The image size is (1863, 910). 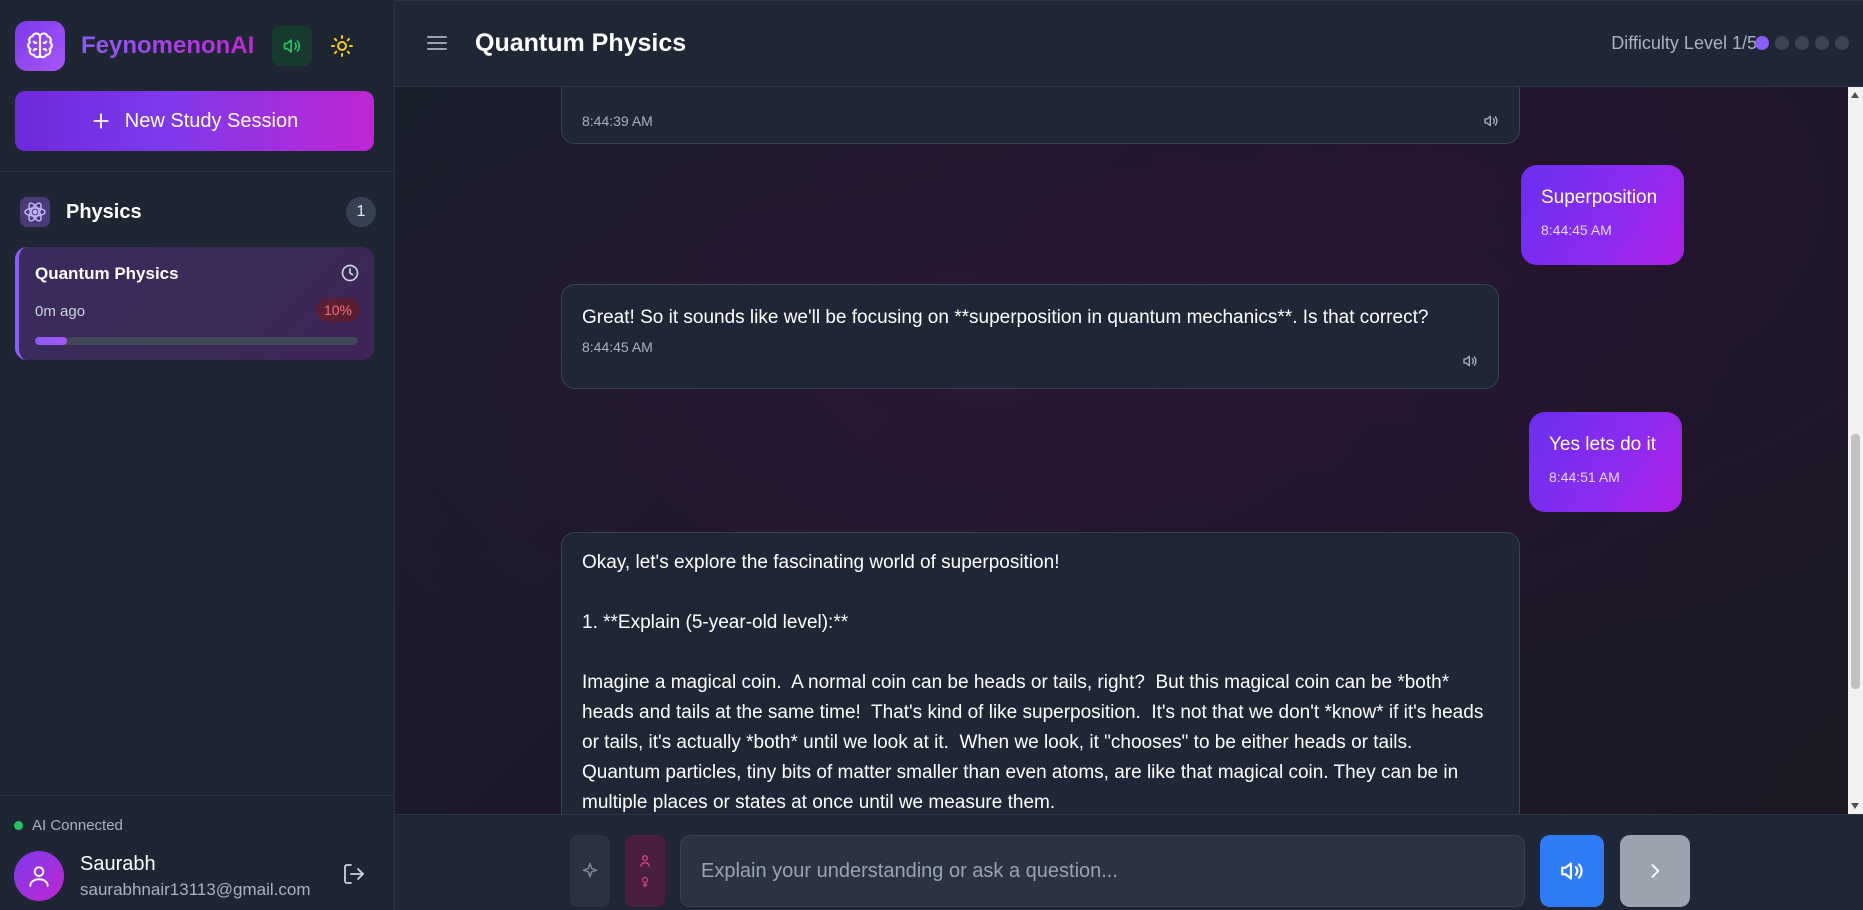 What do you see at coordinates (60, 311) in the screenshot?
I see `session-last-active: 0m ago` at bounding box center [60, 311].